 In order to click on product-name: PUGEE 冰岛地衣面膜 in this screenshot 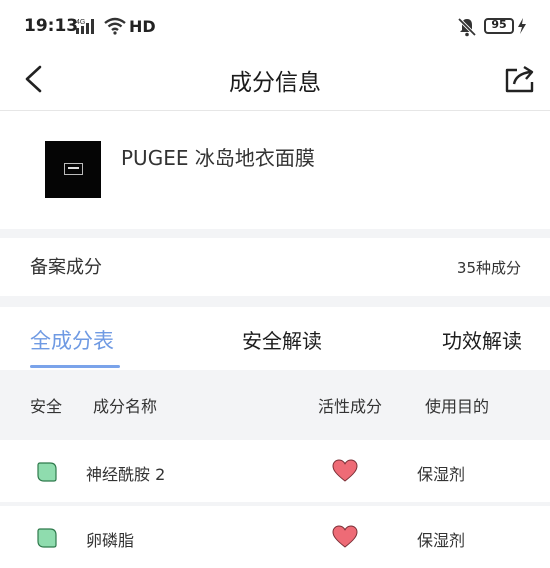, I will do `click(218, 158)`.